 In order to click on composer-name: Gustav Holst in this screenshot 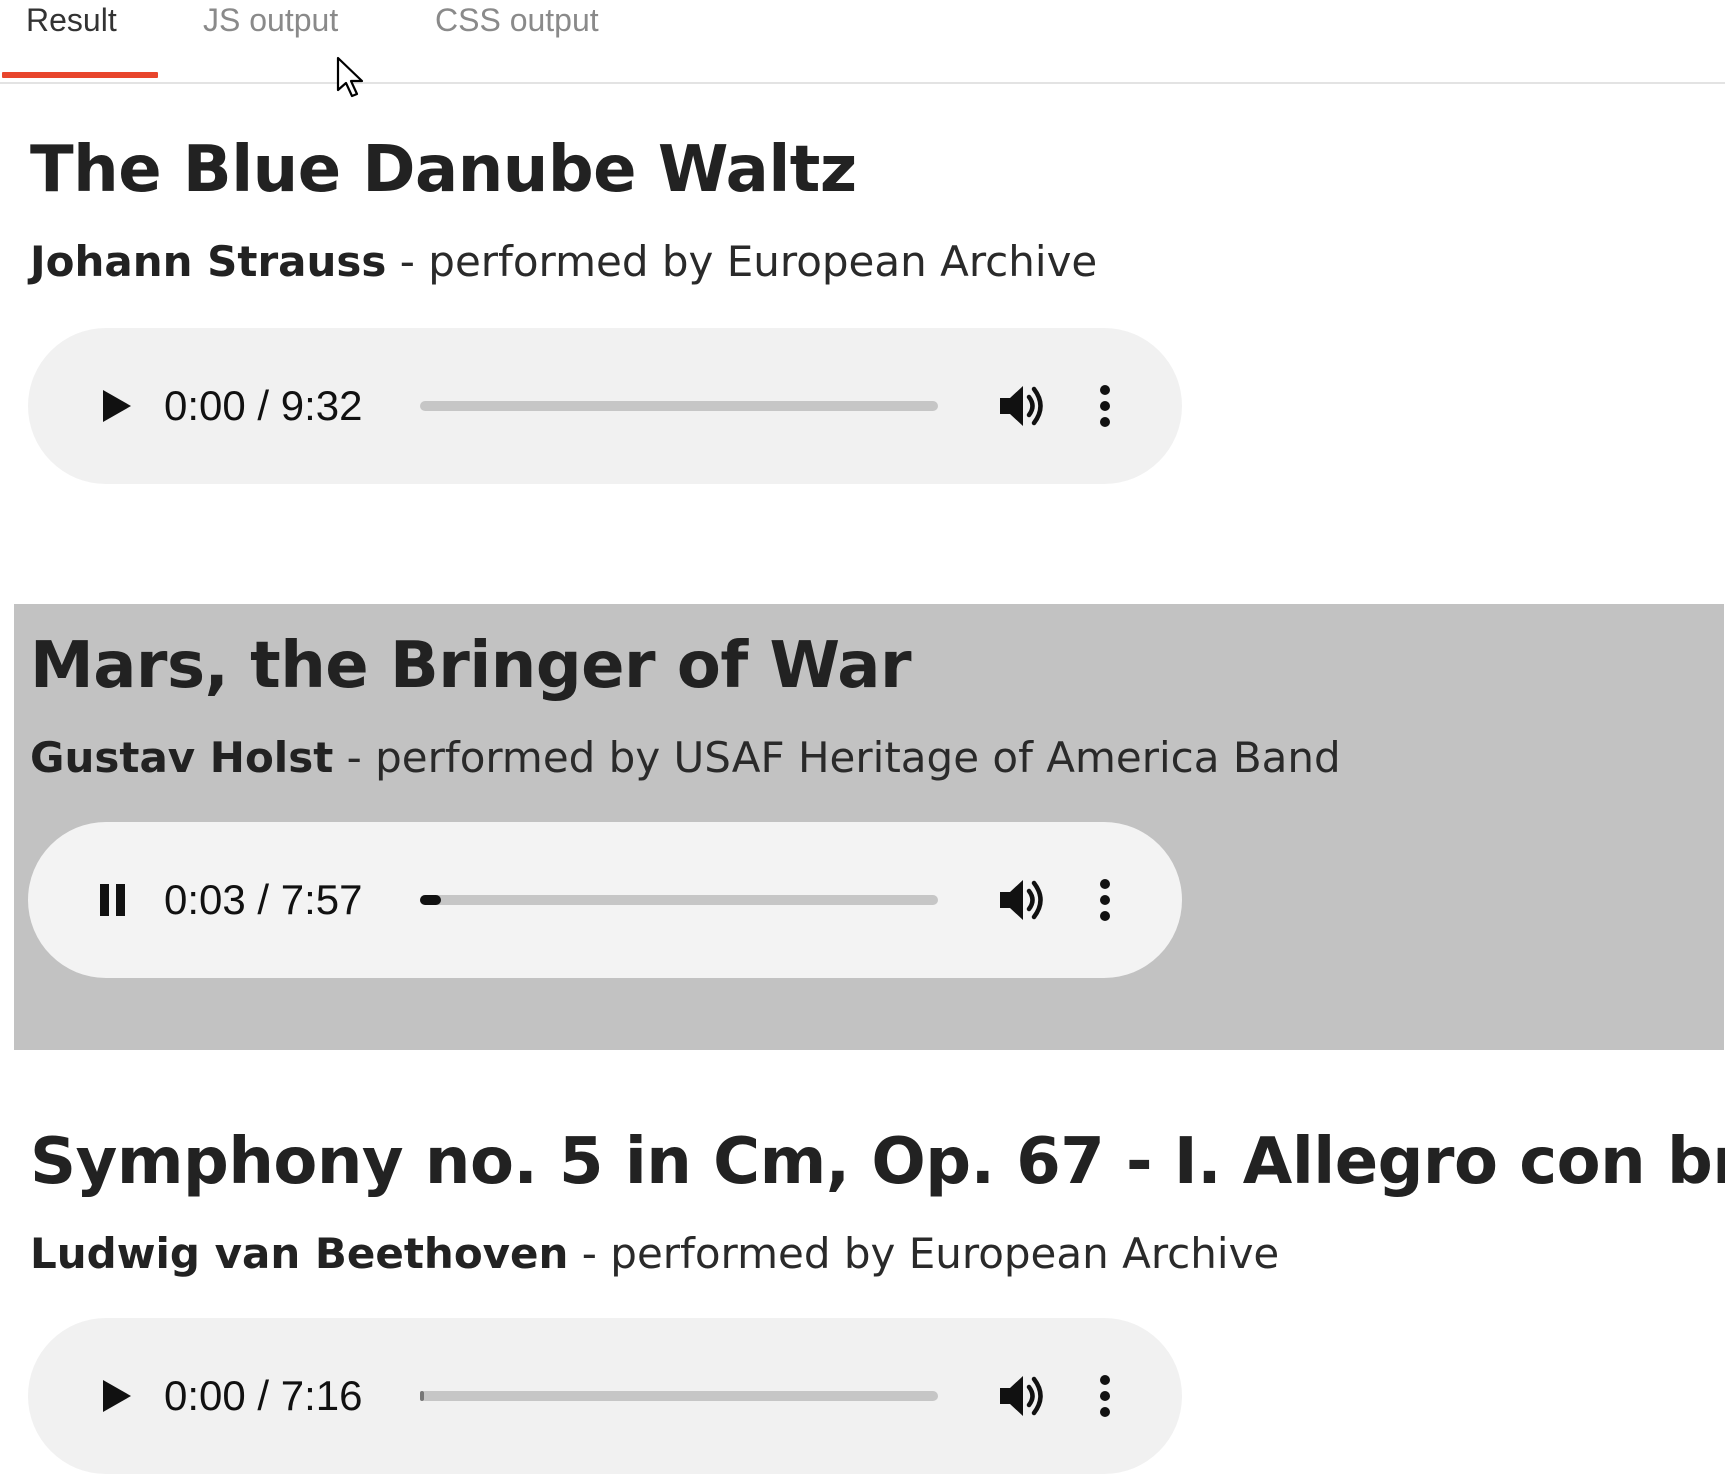, I will do `click(182, 757)`.